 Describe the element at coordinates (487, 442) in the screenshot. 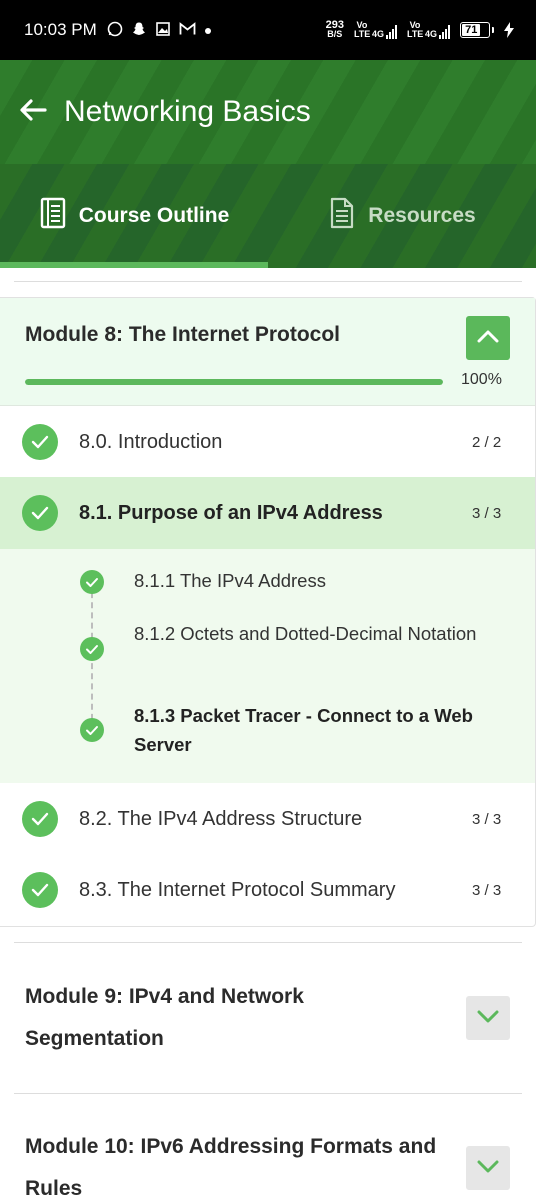

I see `lesson-count: 2 / 2` at that location.